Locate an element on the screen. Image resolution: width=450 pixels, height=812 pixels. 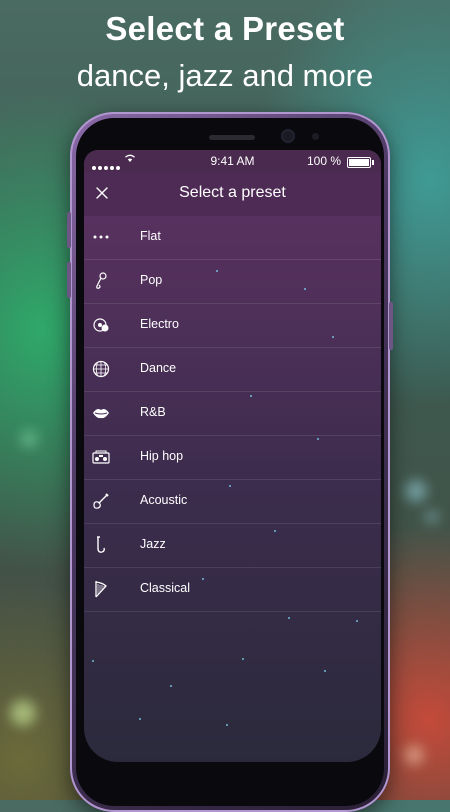
preset-label: Dance is located at coordinates (158, 368).